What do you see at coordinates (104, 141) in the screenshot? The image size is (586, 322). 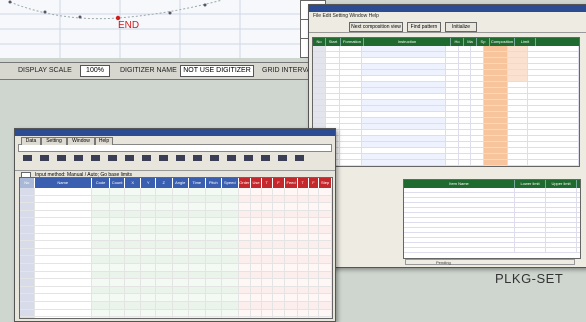 I see `tab-help: Help` at bounding box center [104, 141].